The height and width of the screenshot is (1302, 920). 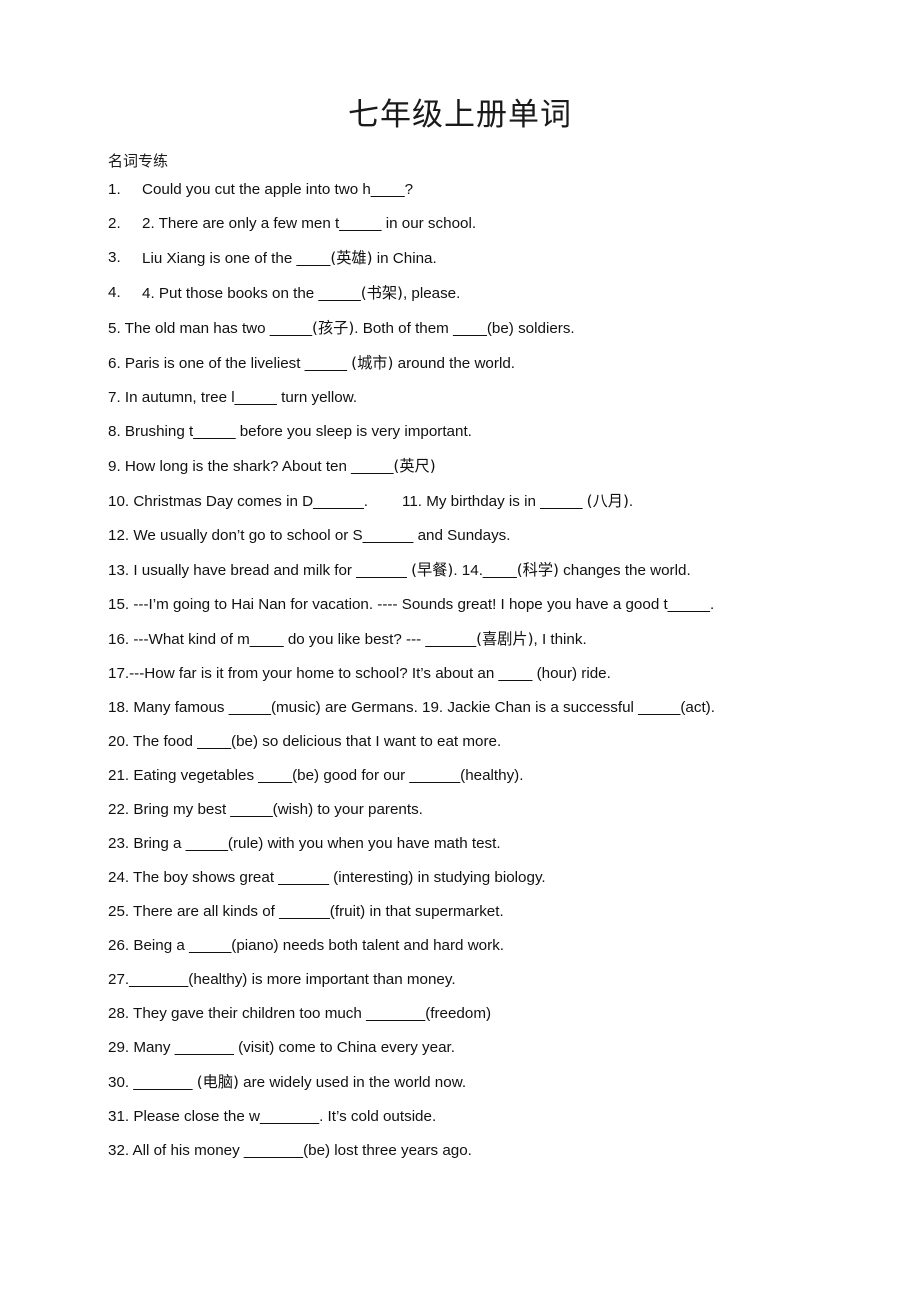 What do you see at coordinates (344, 1047) in the screenshot?
I see `question-text: (visit) come to China every year.` at bounding box center [344, 1047].